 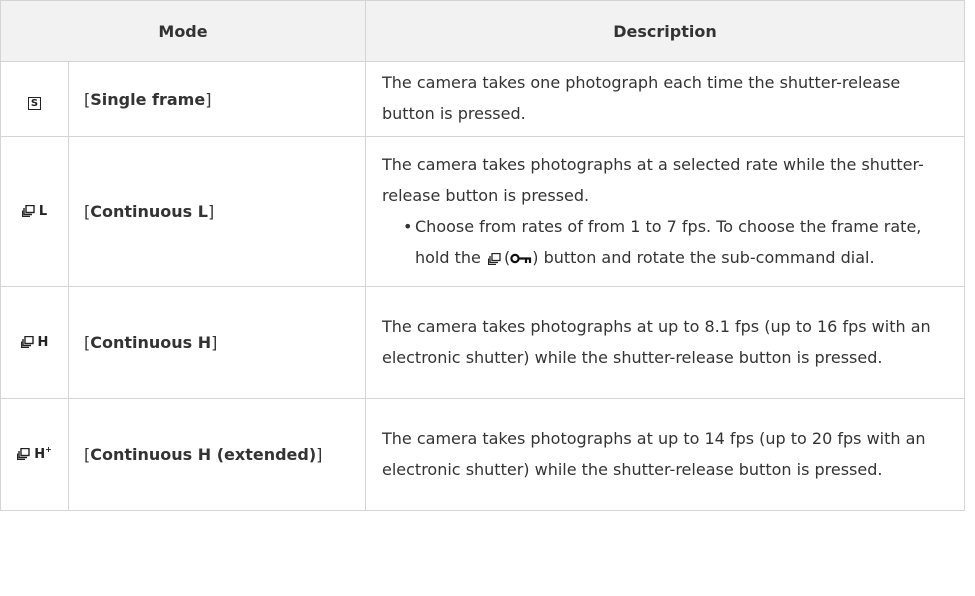 I want to click on release-mode-icon, so click(x=494, y=258).